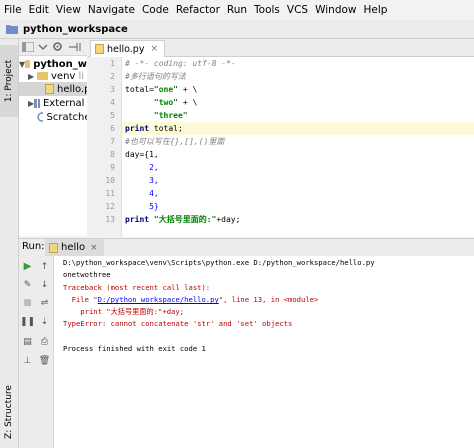  What do you see at coordinates (60, 64) in the screenshot?
I see `tree-item-label: python_w` at bounding box center [60, 64].